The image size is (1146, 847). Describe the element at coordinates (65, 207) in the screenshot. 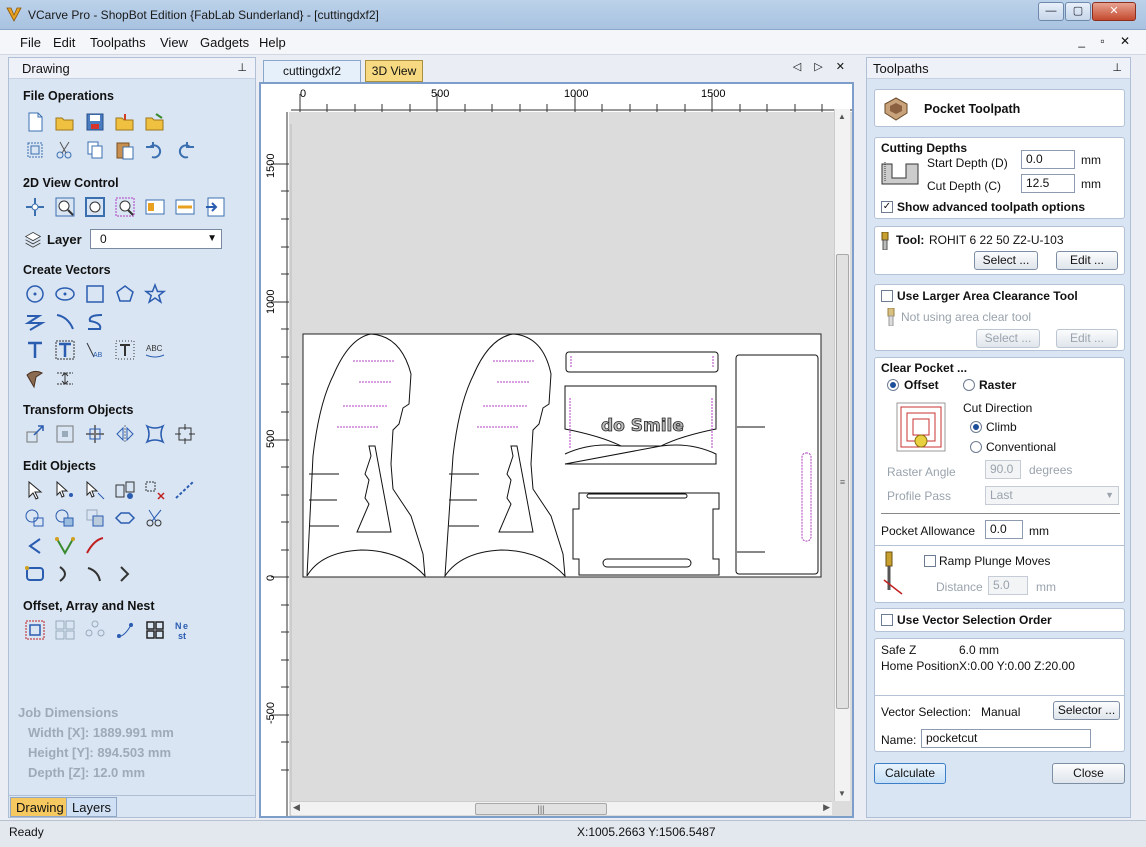

I see `zoom-box-icon` at that location.